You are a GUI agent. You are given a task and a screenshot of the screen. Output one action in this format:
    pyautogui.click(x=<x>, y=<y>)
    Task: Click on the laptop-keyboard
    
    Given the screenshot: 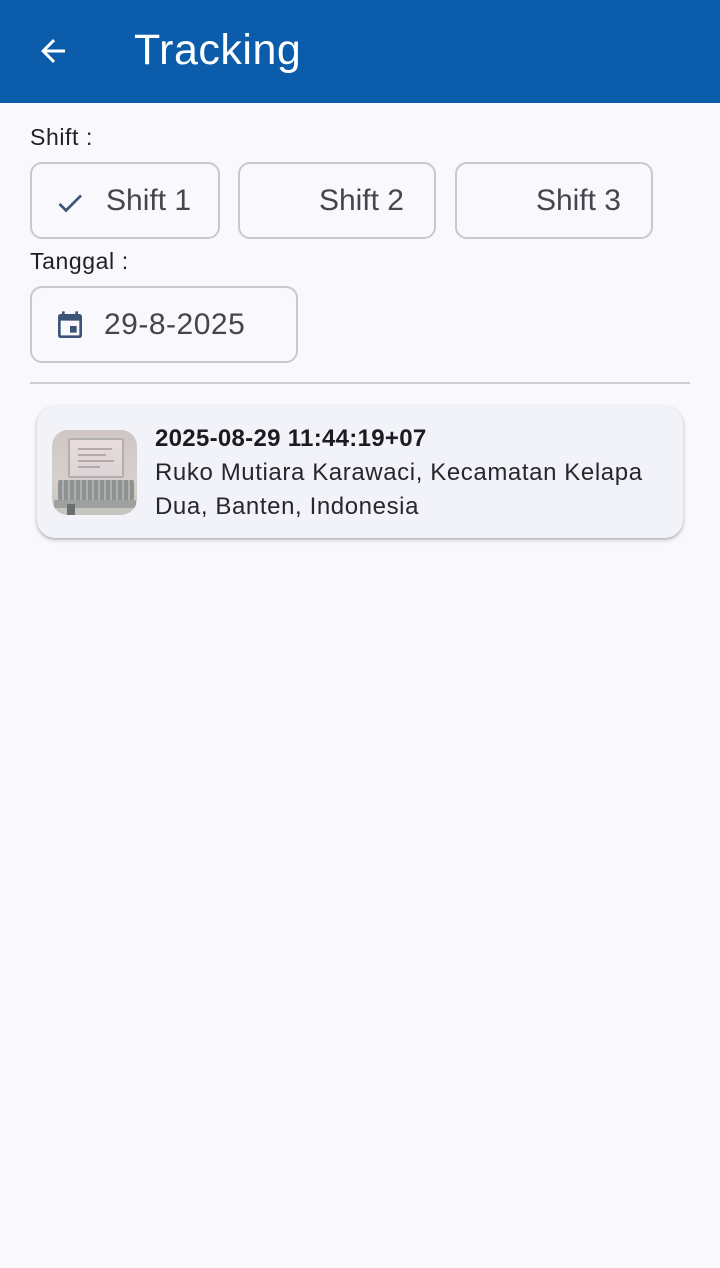 What is the action you would take?
    pyautogui.click(x=96, y=490)
    